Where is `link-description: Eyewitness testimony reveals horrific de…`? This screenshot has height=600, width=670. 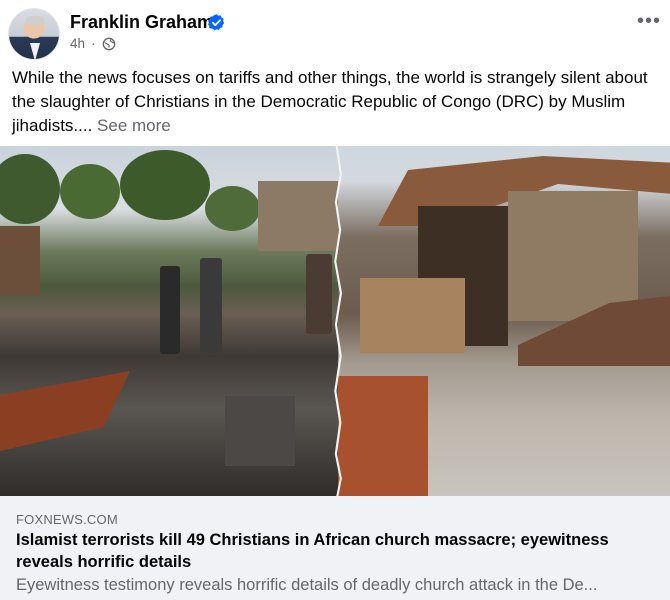
link-description: Eyewitness testimony reveals horrific de… is located at coordinates (307, 585).